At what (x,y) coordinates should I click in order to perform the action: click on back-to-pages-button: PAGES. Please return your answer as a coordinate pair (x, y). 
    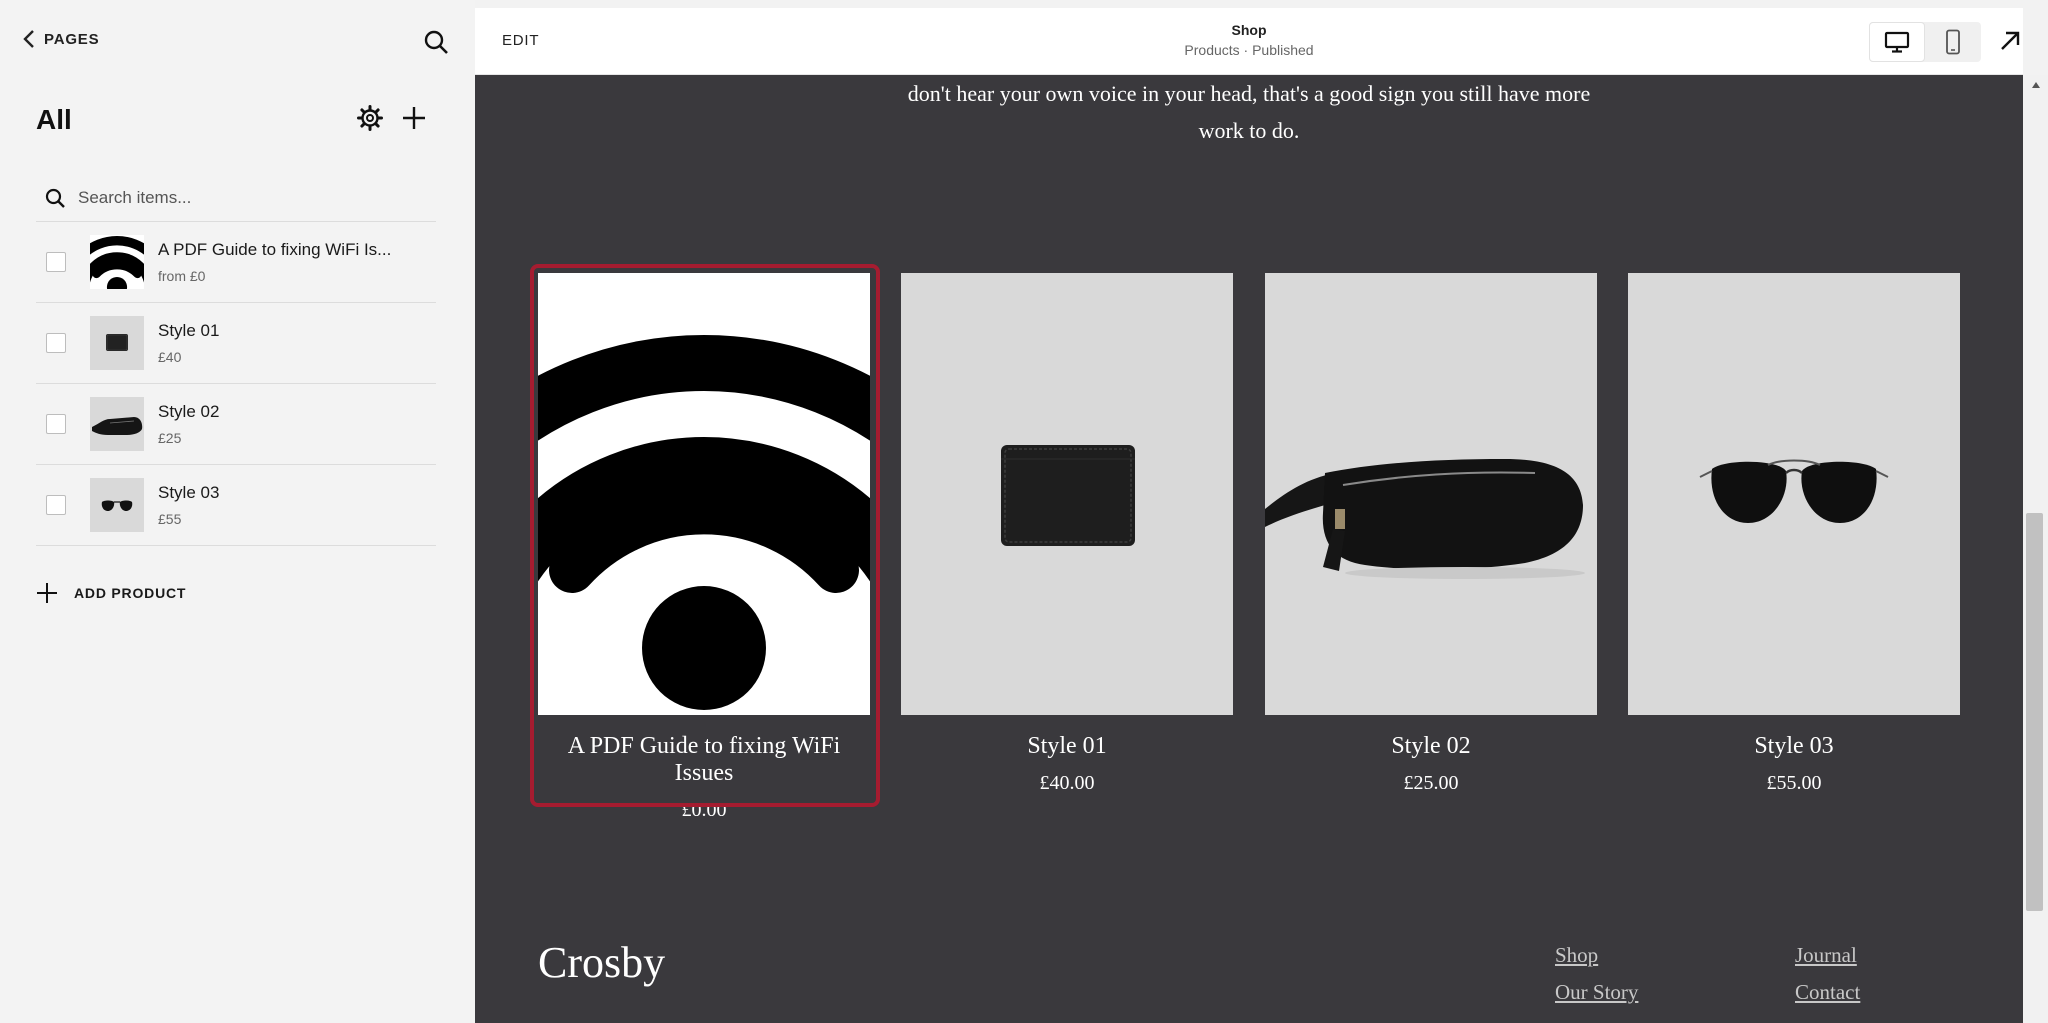
    Looking at the image, I should click on (60, 39).